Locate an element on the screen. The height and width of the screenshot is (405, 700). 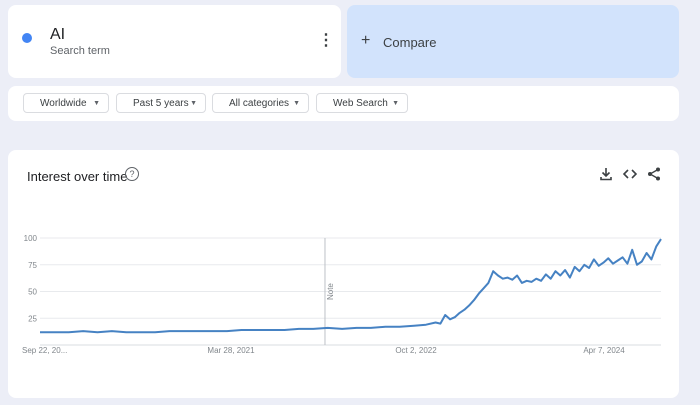
y-tick-label: 100 is located at coordinates (31, 238).